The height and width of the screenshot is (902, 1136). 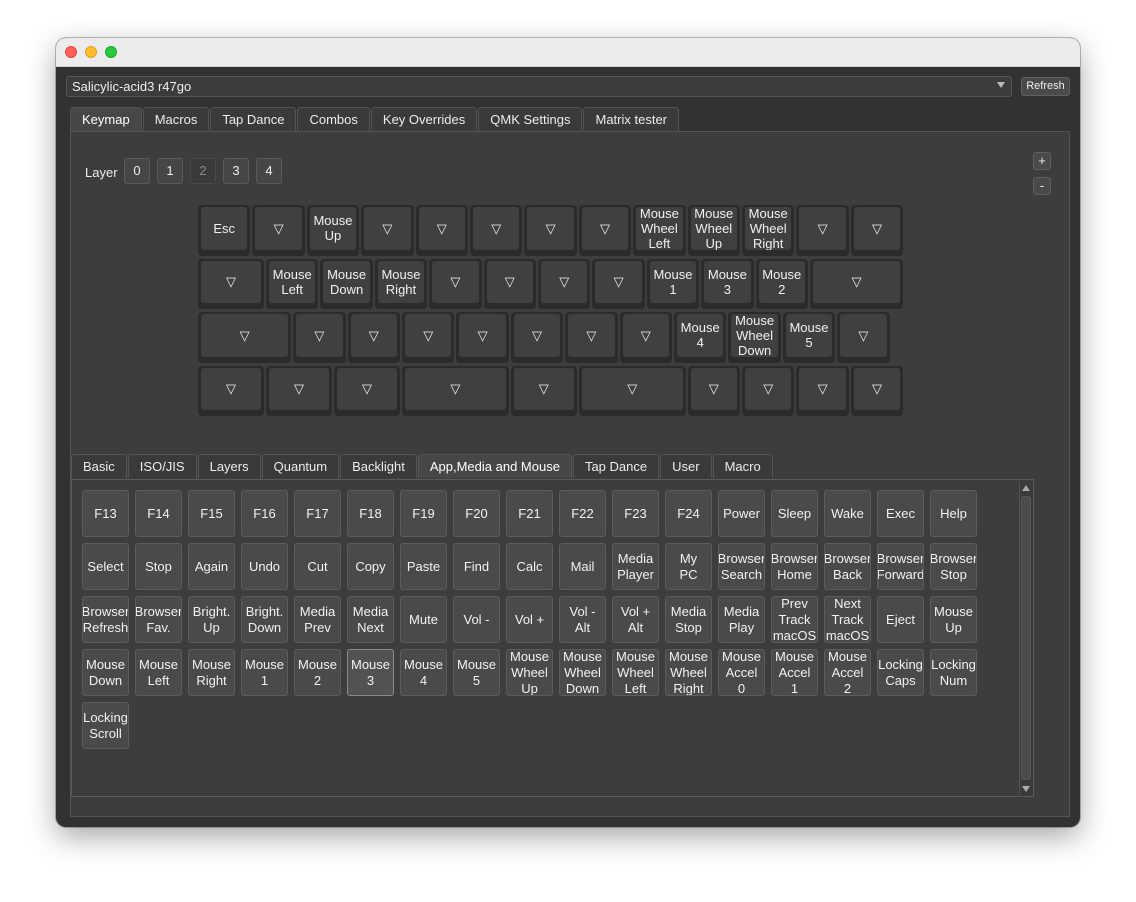 What do you see at coordinates (635, 566) in the screenshot?
I see `keycode-button: Media Player` at bounding box center [635, 566].